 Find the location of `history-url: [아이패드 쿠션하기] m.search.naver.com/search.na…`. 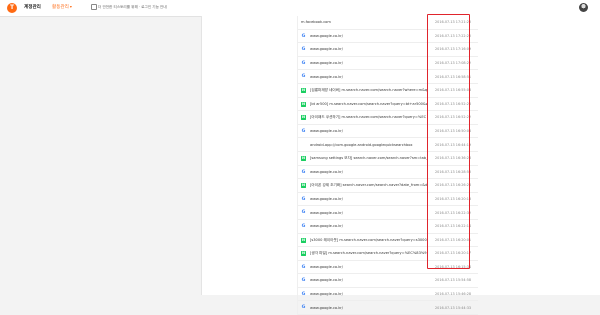

history-url: [아이패드 쿠션하기] m.search.naver.com/search.na… is located at coordinates (369, 117).